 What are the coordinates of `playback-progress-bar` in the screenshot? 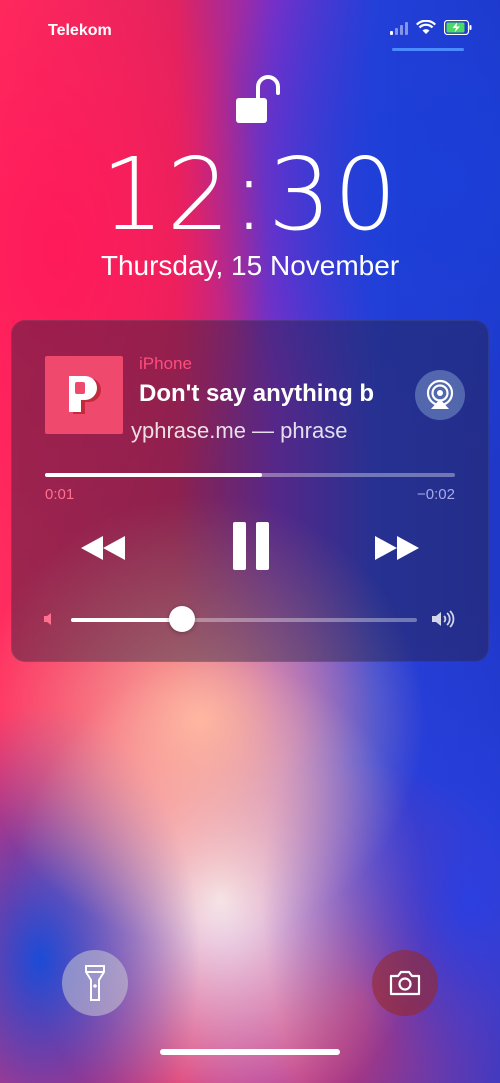 It's located at (250, 475).